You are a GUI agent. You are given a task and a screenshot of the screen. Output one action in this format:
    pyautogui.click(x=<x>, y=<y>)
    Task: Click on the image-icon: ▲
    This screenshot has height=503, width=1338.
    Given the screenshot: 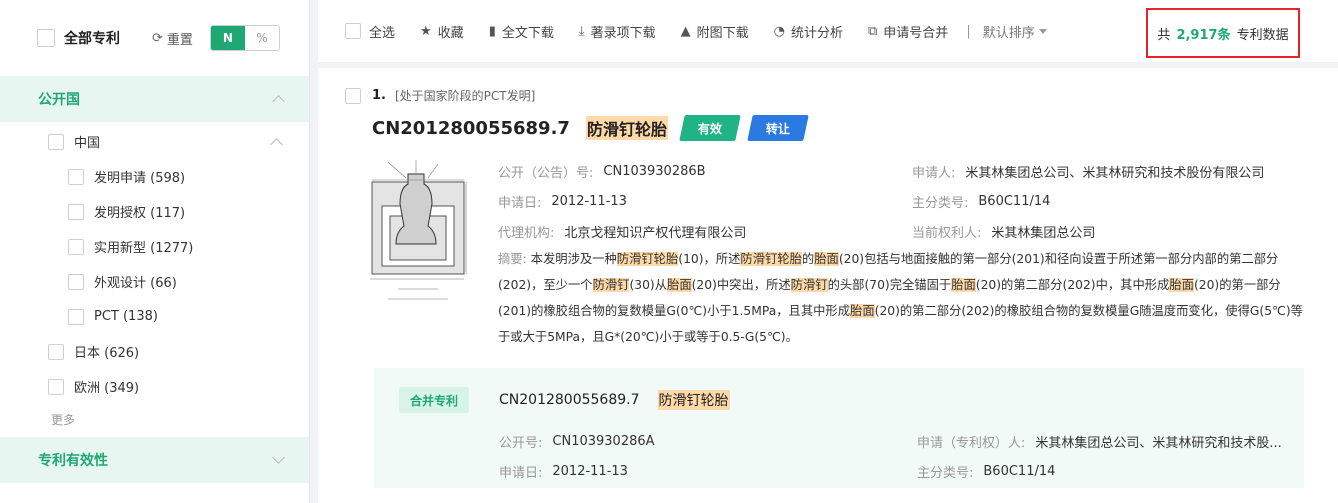 What is the action you would take?
    pyautogui.click(x=685, y=31)
    